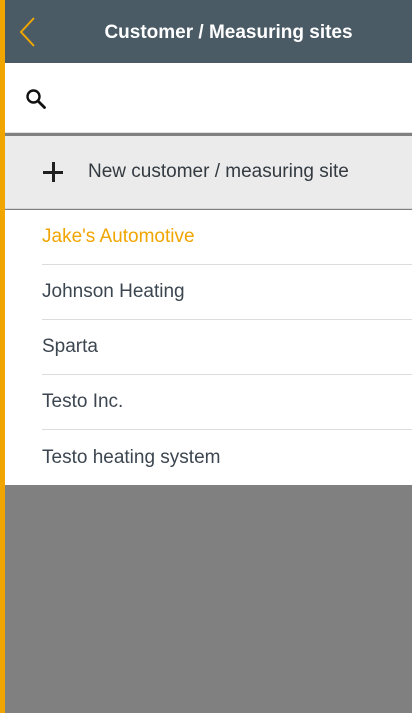 The width and height of the screenshot is (412, 713). I want to click on list-item: Testo heating system, so click(227, 457).